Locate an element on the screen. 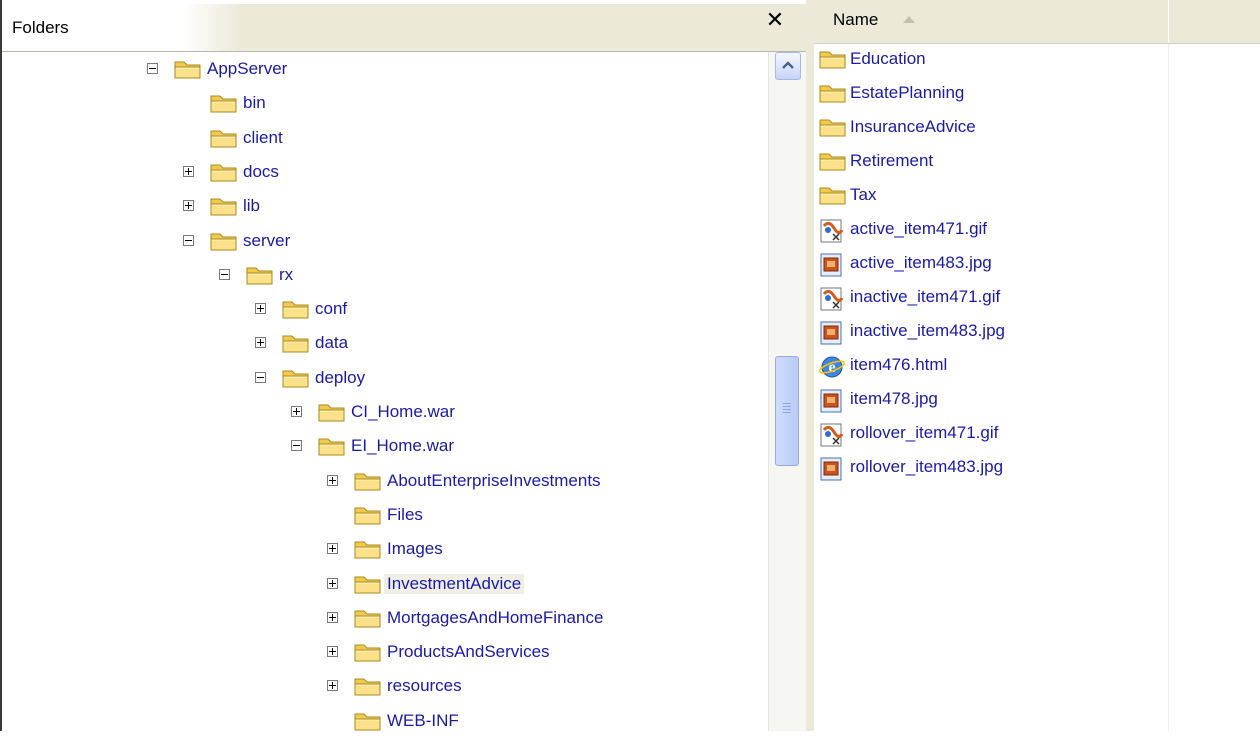  column-header-bar: Name is located at coordinates (1037, 22).